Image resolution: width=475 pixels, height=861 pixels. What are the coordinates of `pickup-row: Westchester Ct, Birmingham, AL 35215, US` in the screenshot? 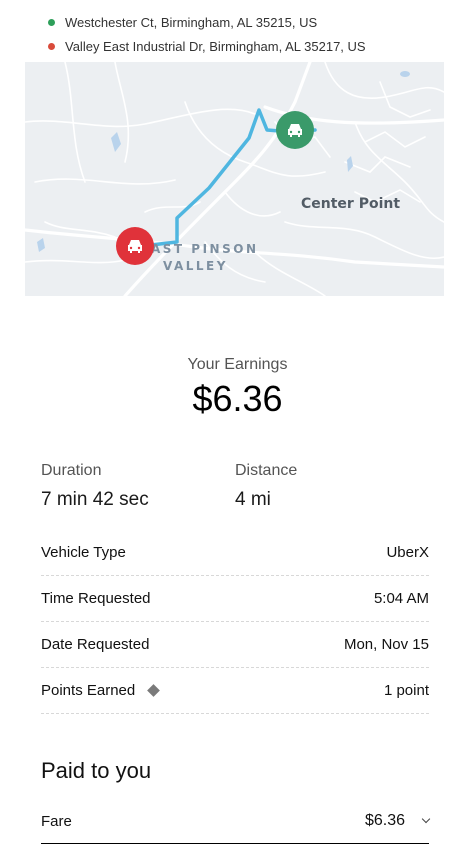 It's located at (182, 22).